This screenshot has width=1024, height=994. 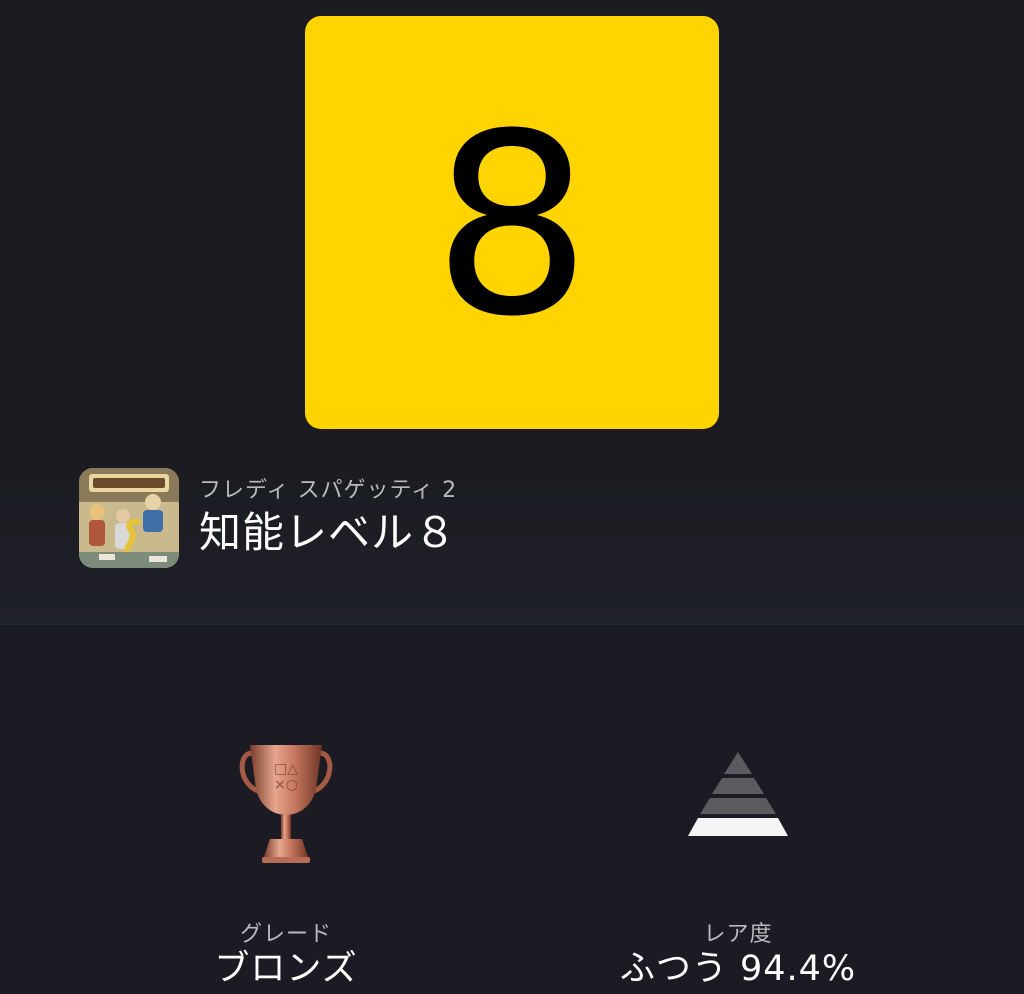 What do you see at coordinates (285, 934) in the screenshot?
I see `grade-label: グレード` at bounding box center [285, 934].